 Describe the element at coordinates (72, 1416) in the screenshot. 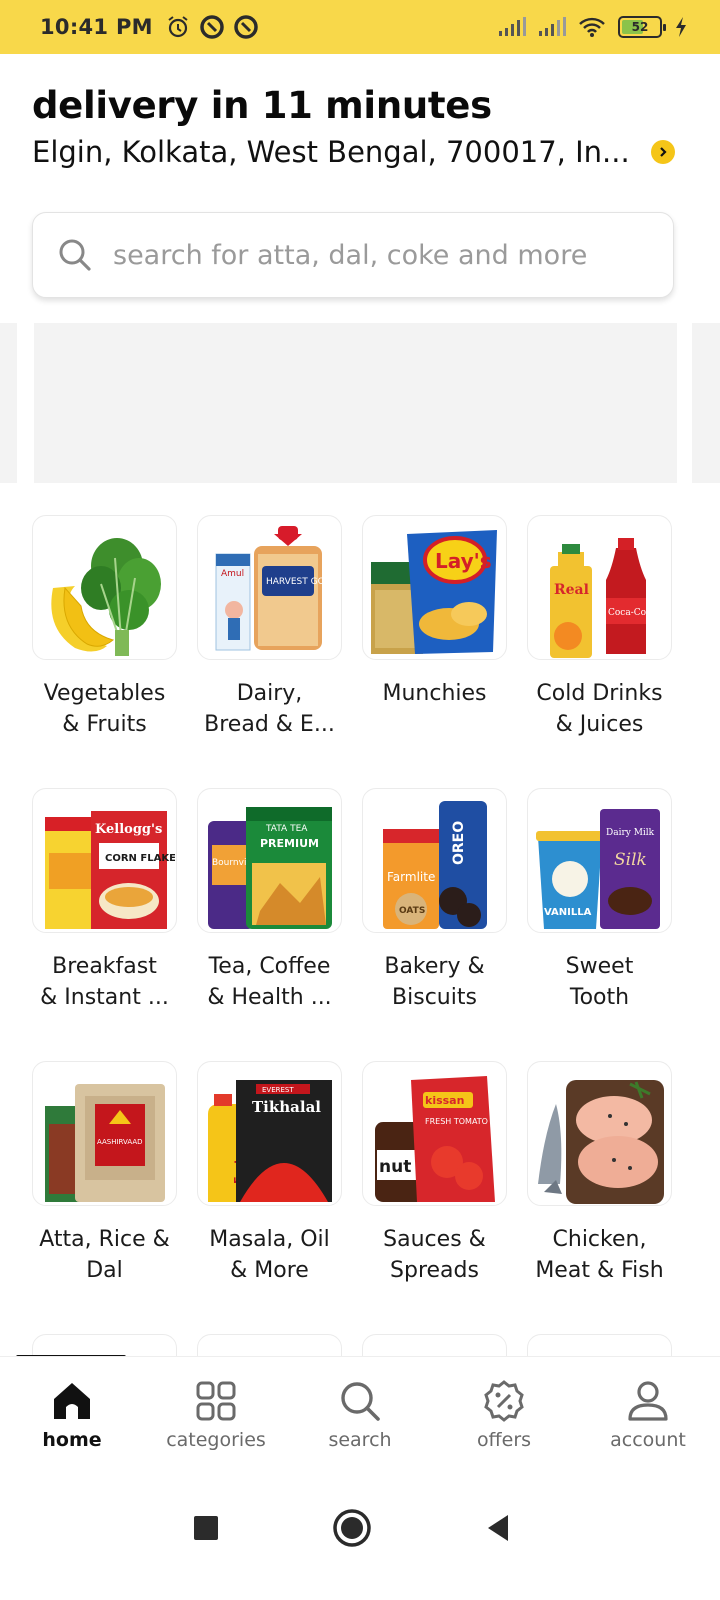

I see `nav-home: home` at that location.